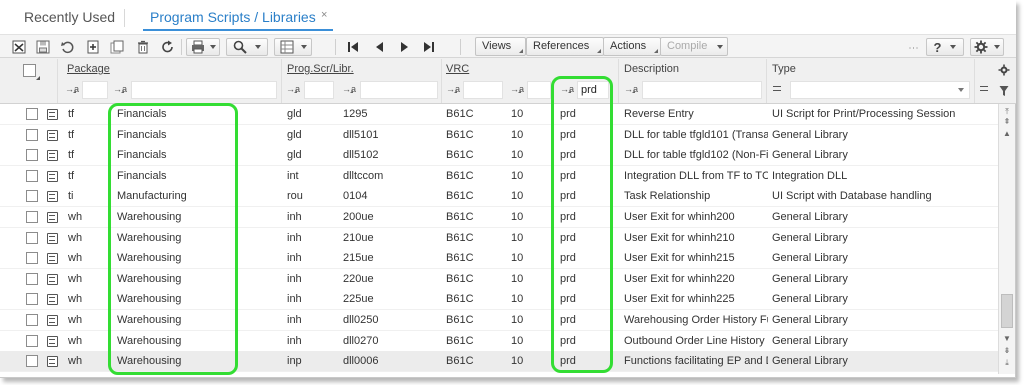 This screenshot has width=1024, height=385. Describe the element at coordinates (565, 46) in the screenshot. I see `references-button: References` at that location.